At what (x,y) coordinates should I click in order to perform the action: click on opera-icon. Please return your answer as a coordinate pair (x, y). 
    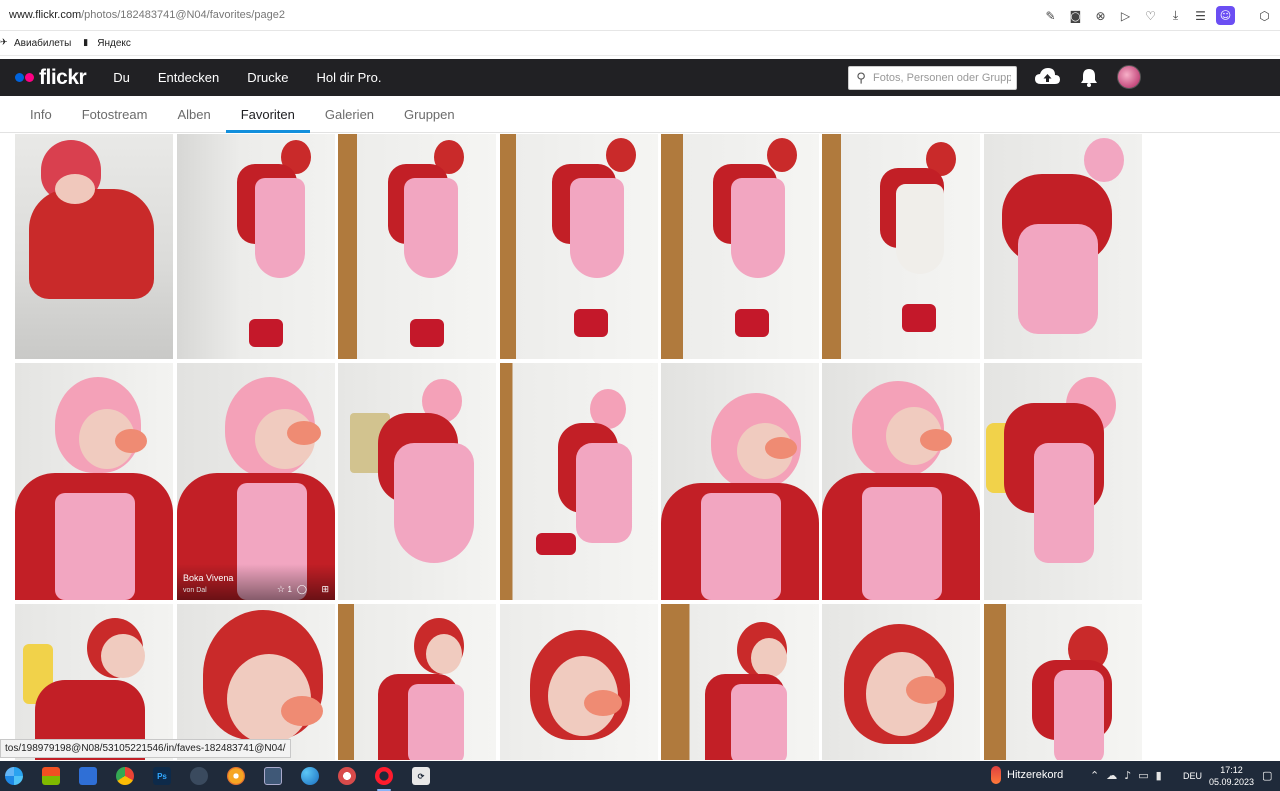
    Looking at the image, I should click on (384, 777).